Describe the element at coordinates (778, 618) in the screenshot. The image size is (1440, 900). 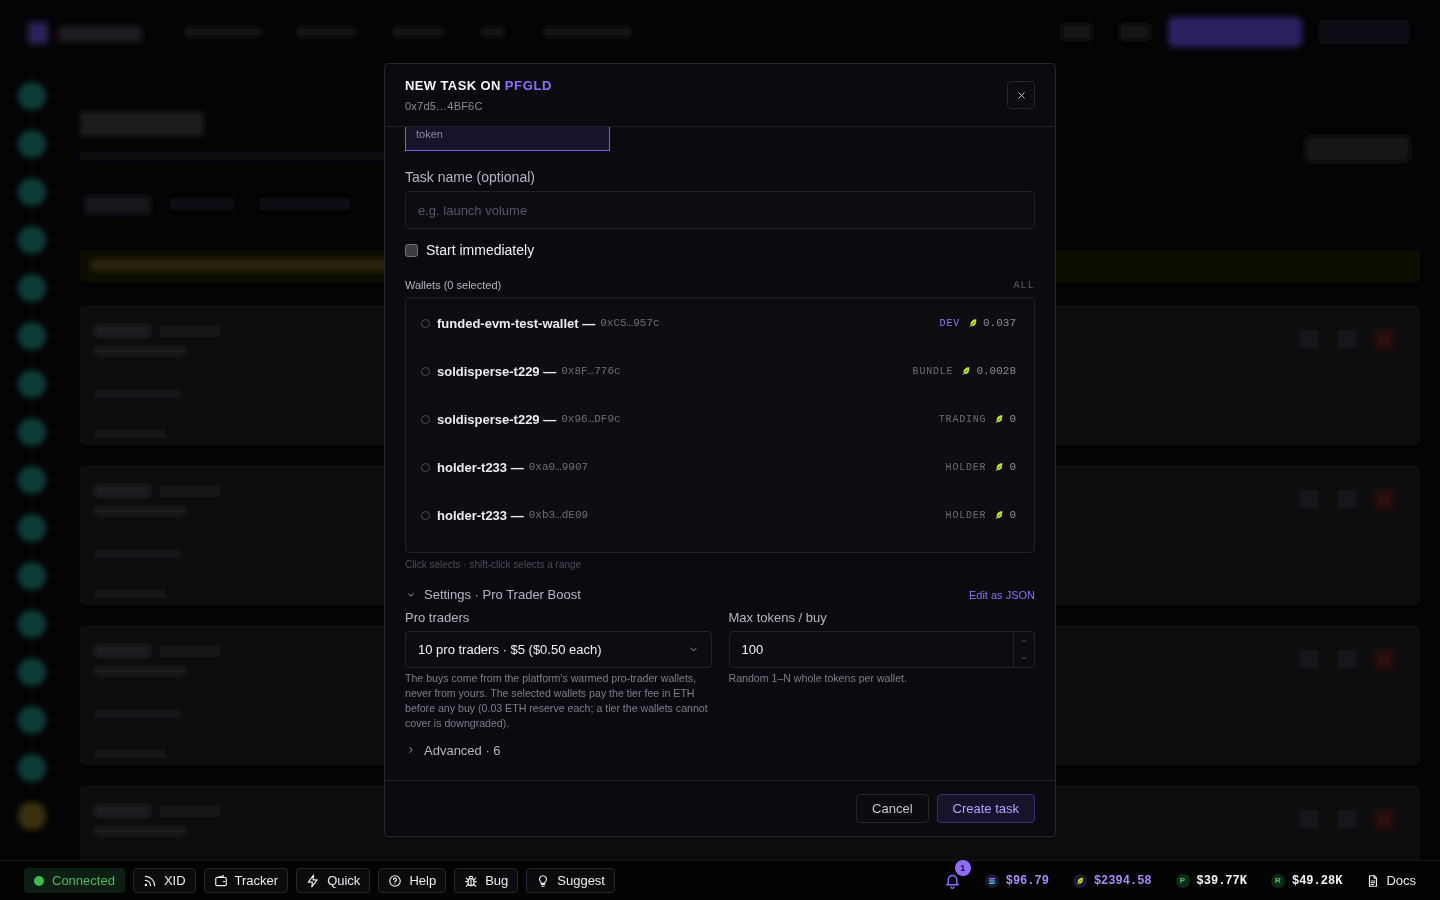
I see `field-label: Max tokens / buy` at that location.